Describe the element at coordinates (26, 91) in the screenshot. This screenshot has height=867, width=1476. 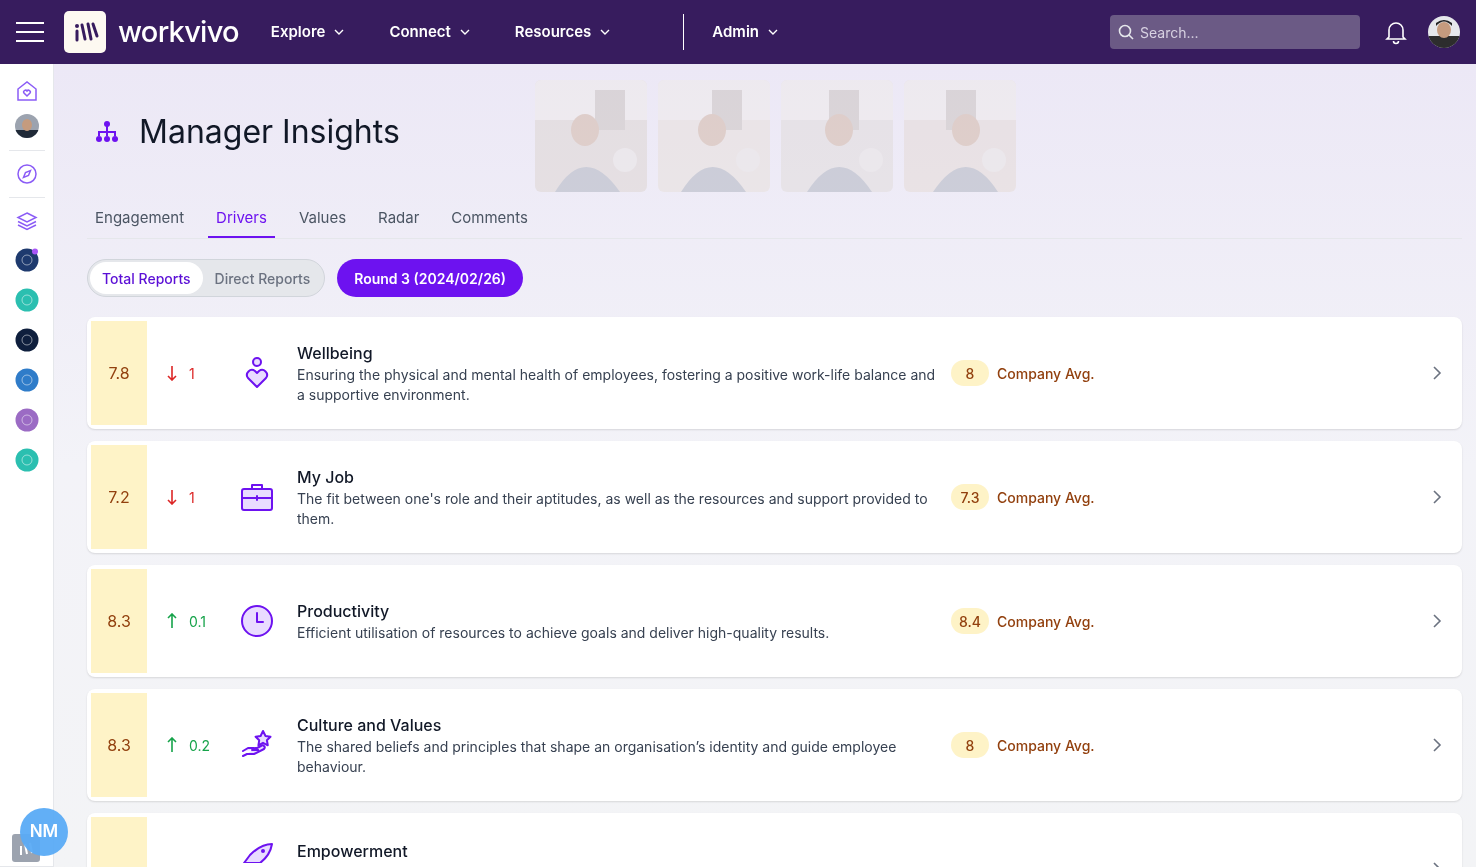
I see `home-heart-icon` at that location.